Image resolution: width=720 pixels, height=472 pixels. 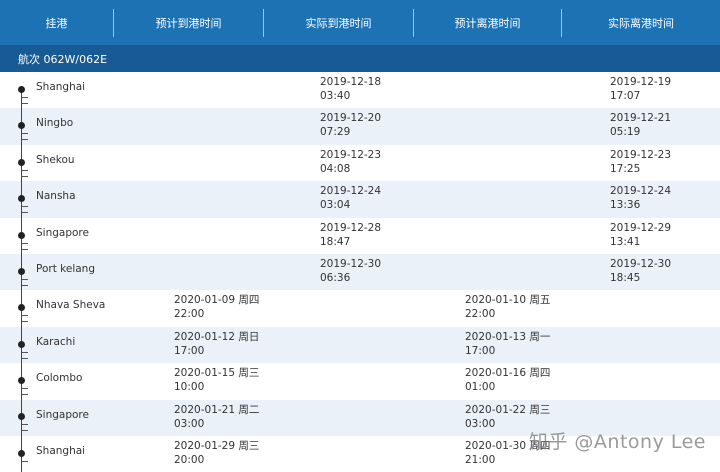 I want to click on header-col-est-departure: 预计离港时间, so click(x=488, y=22).